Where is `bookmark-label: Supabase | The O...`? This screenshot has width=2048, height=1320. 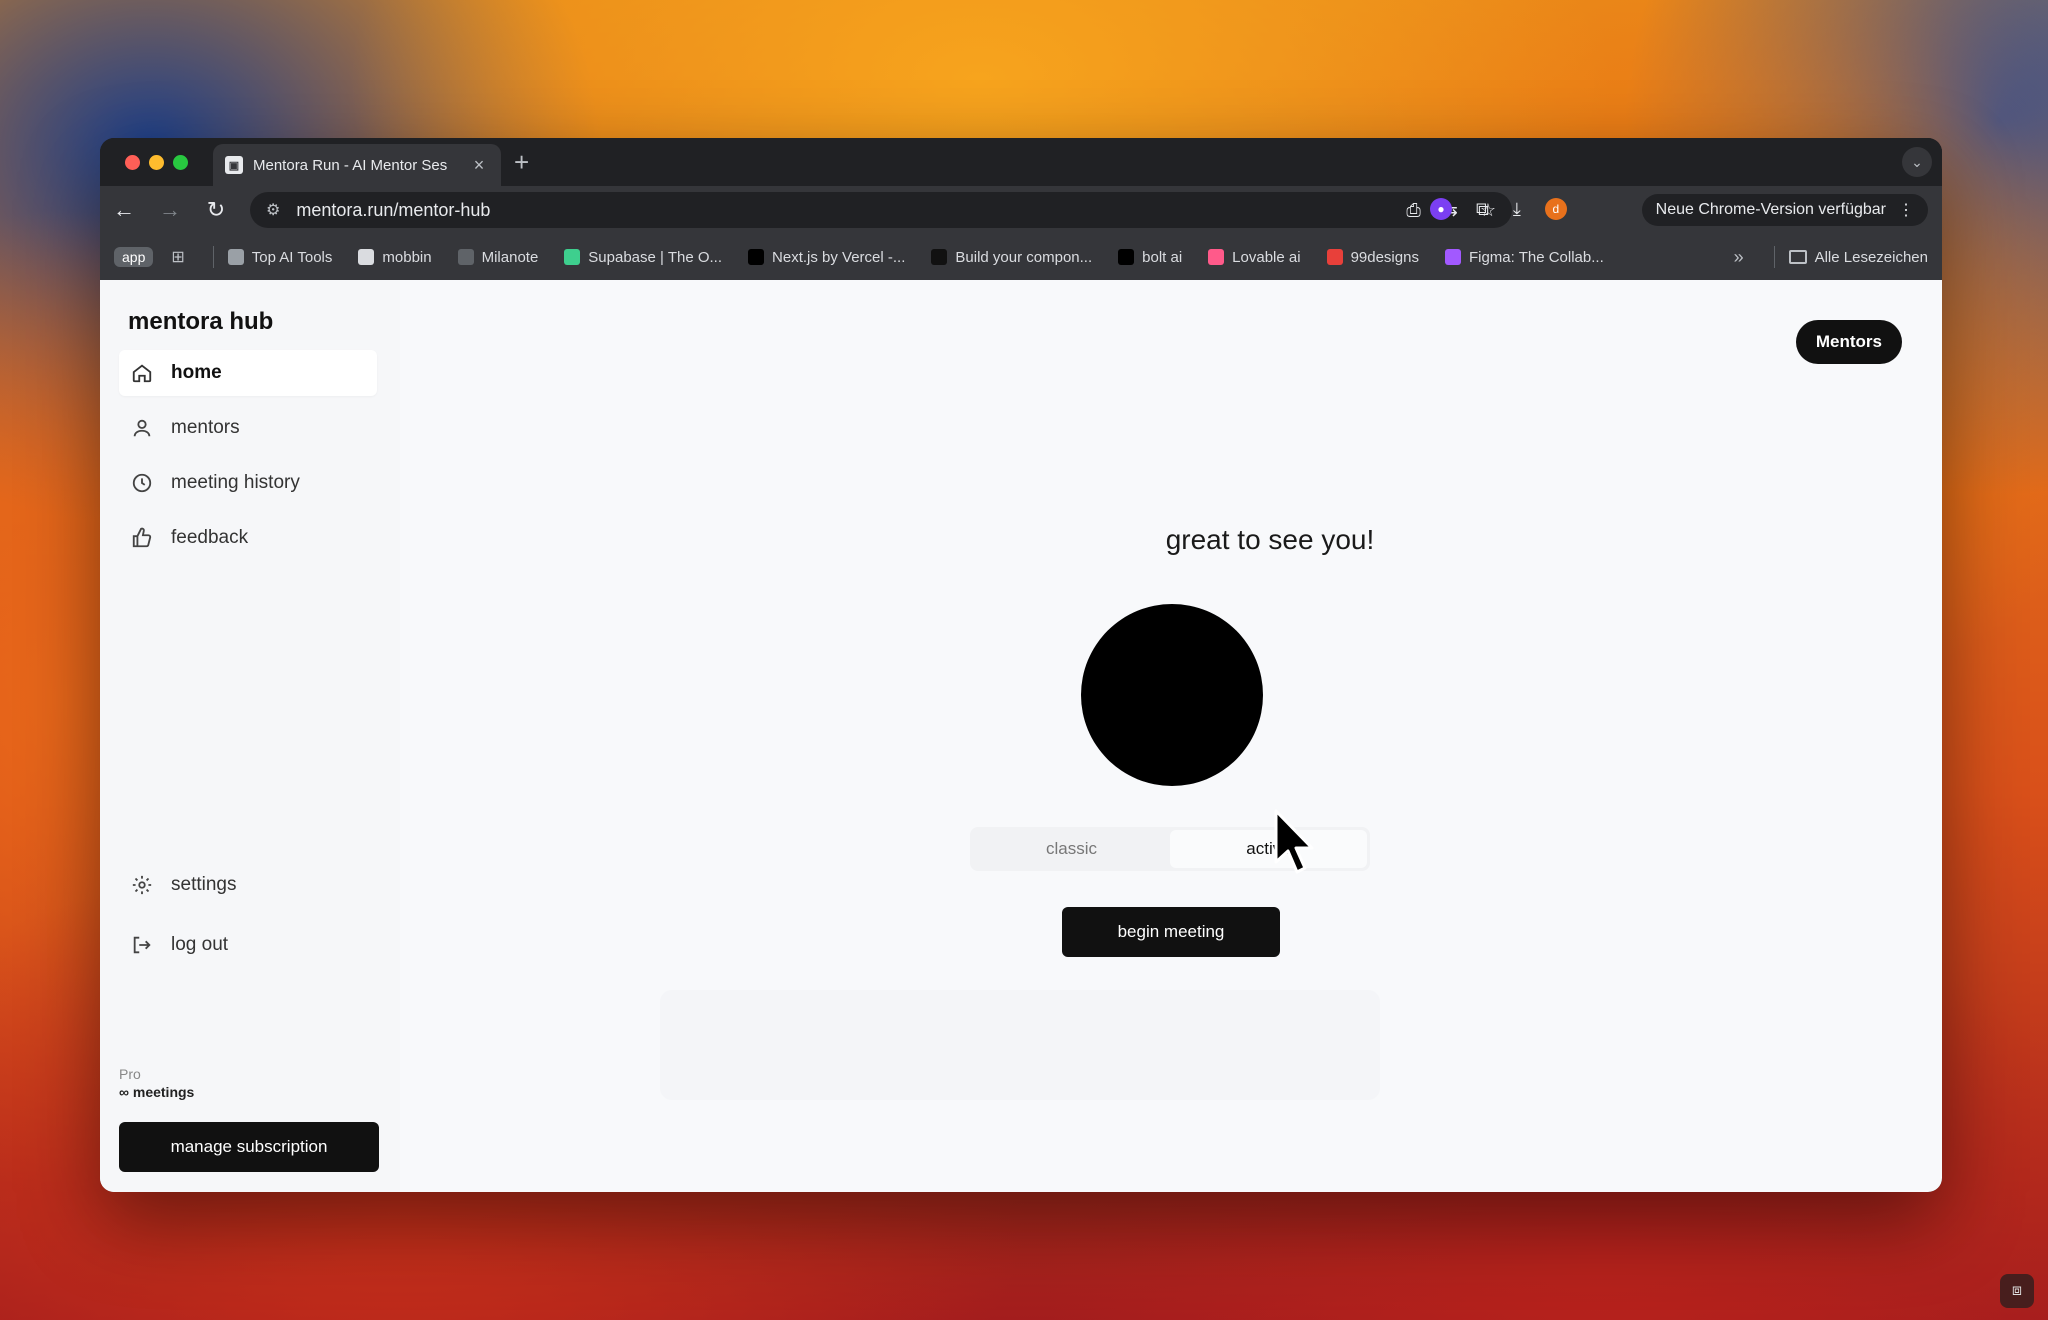 bookmark-label: Supabase | The O... is located at coordinates (655, 257).